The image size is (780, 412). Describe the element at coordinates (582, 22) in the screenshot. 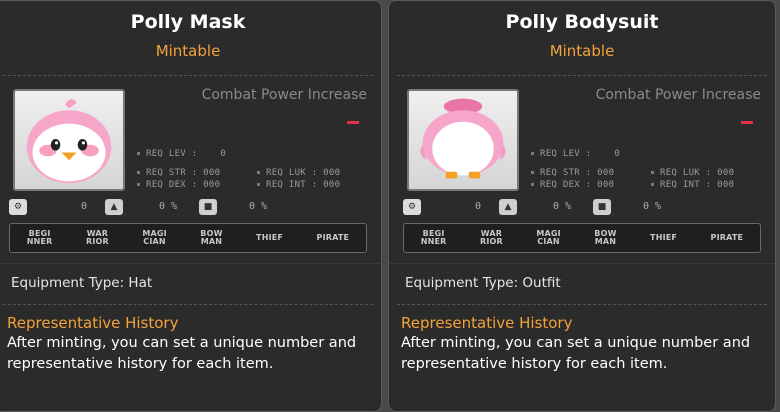

I see `item-title: Polly Bodysuit` at that location.